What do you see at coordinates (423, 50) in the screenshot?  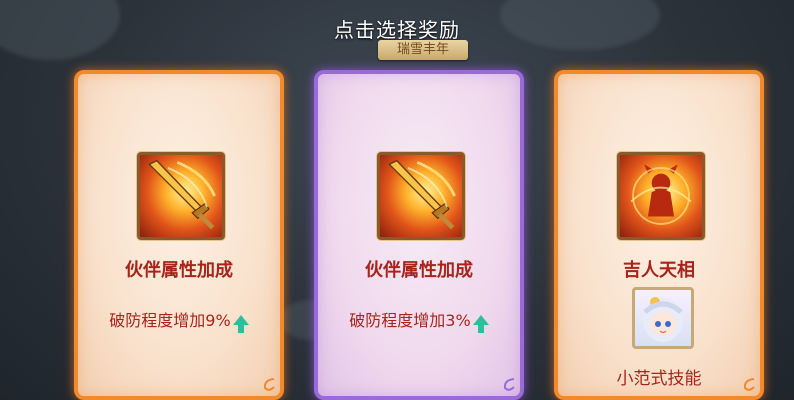 I see `event-banner: 瑞雪丰年` at bounding box center [423, 50].